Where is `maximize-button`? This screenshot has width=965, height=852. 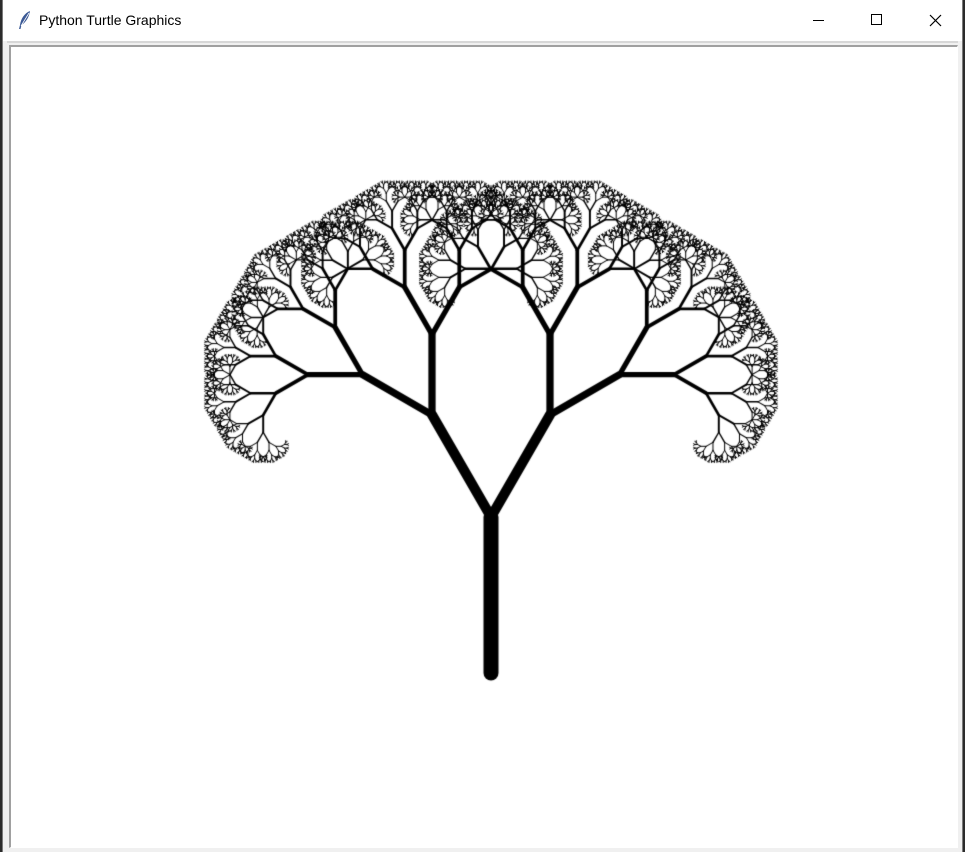
maximize-button is located at coordinates (876, 20).